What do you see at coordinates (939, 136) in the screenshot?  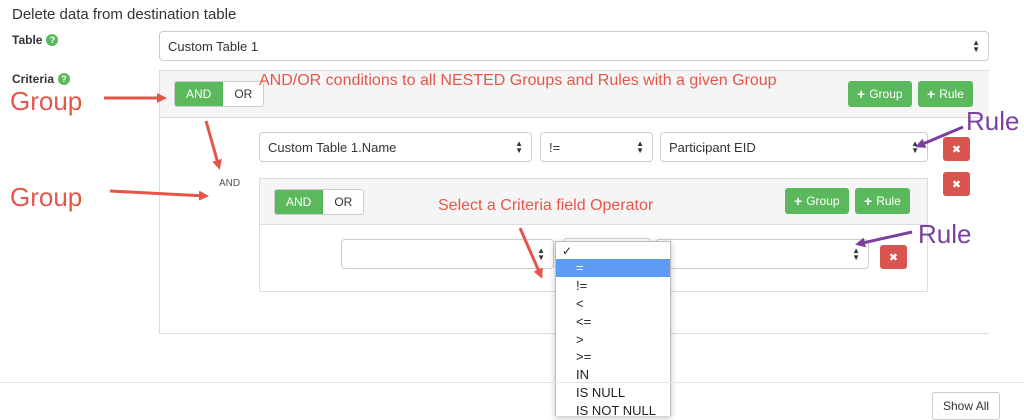 I see `arrow-rule-top` at bounding box center [939, 136].